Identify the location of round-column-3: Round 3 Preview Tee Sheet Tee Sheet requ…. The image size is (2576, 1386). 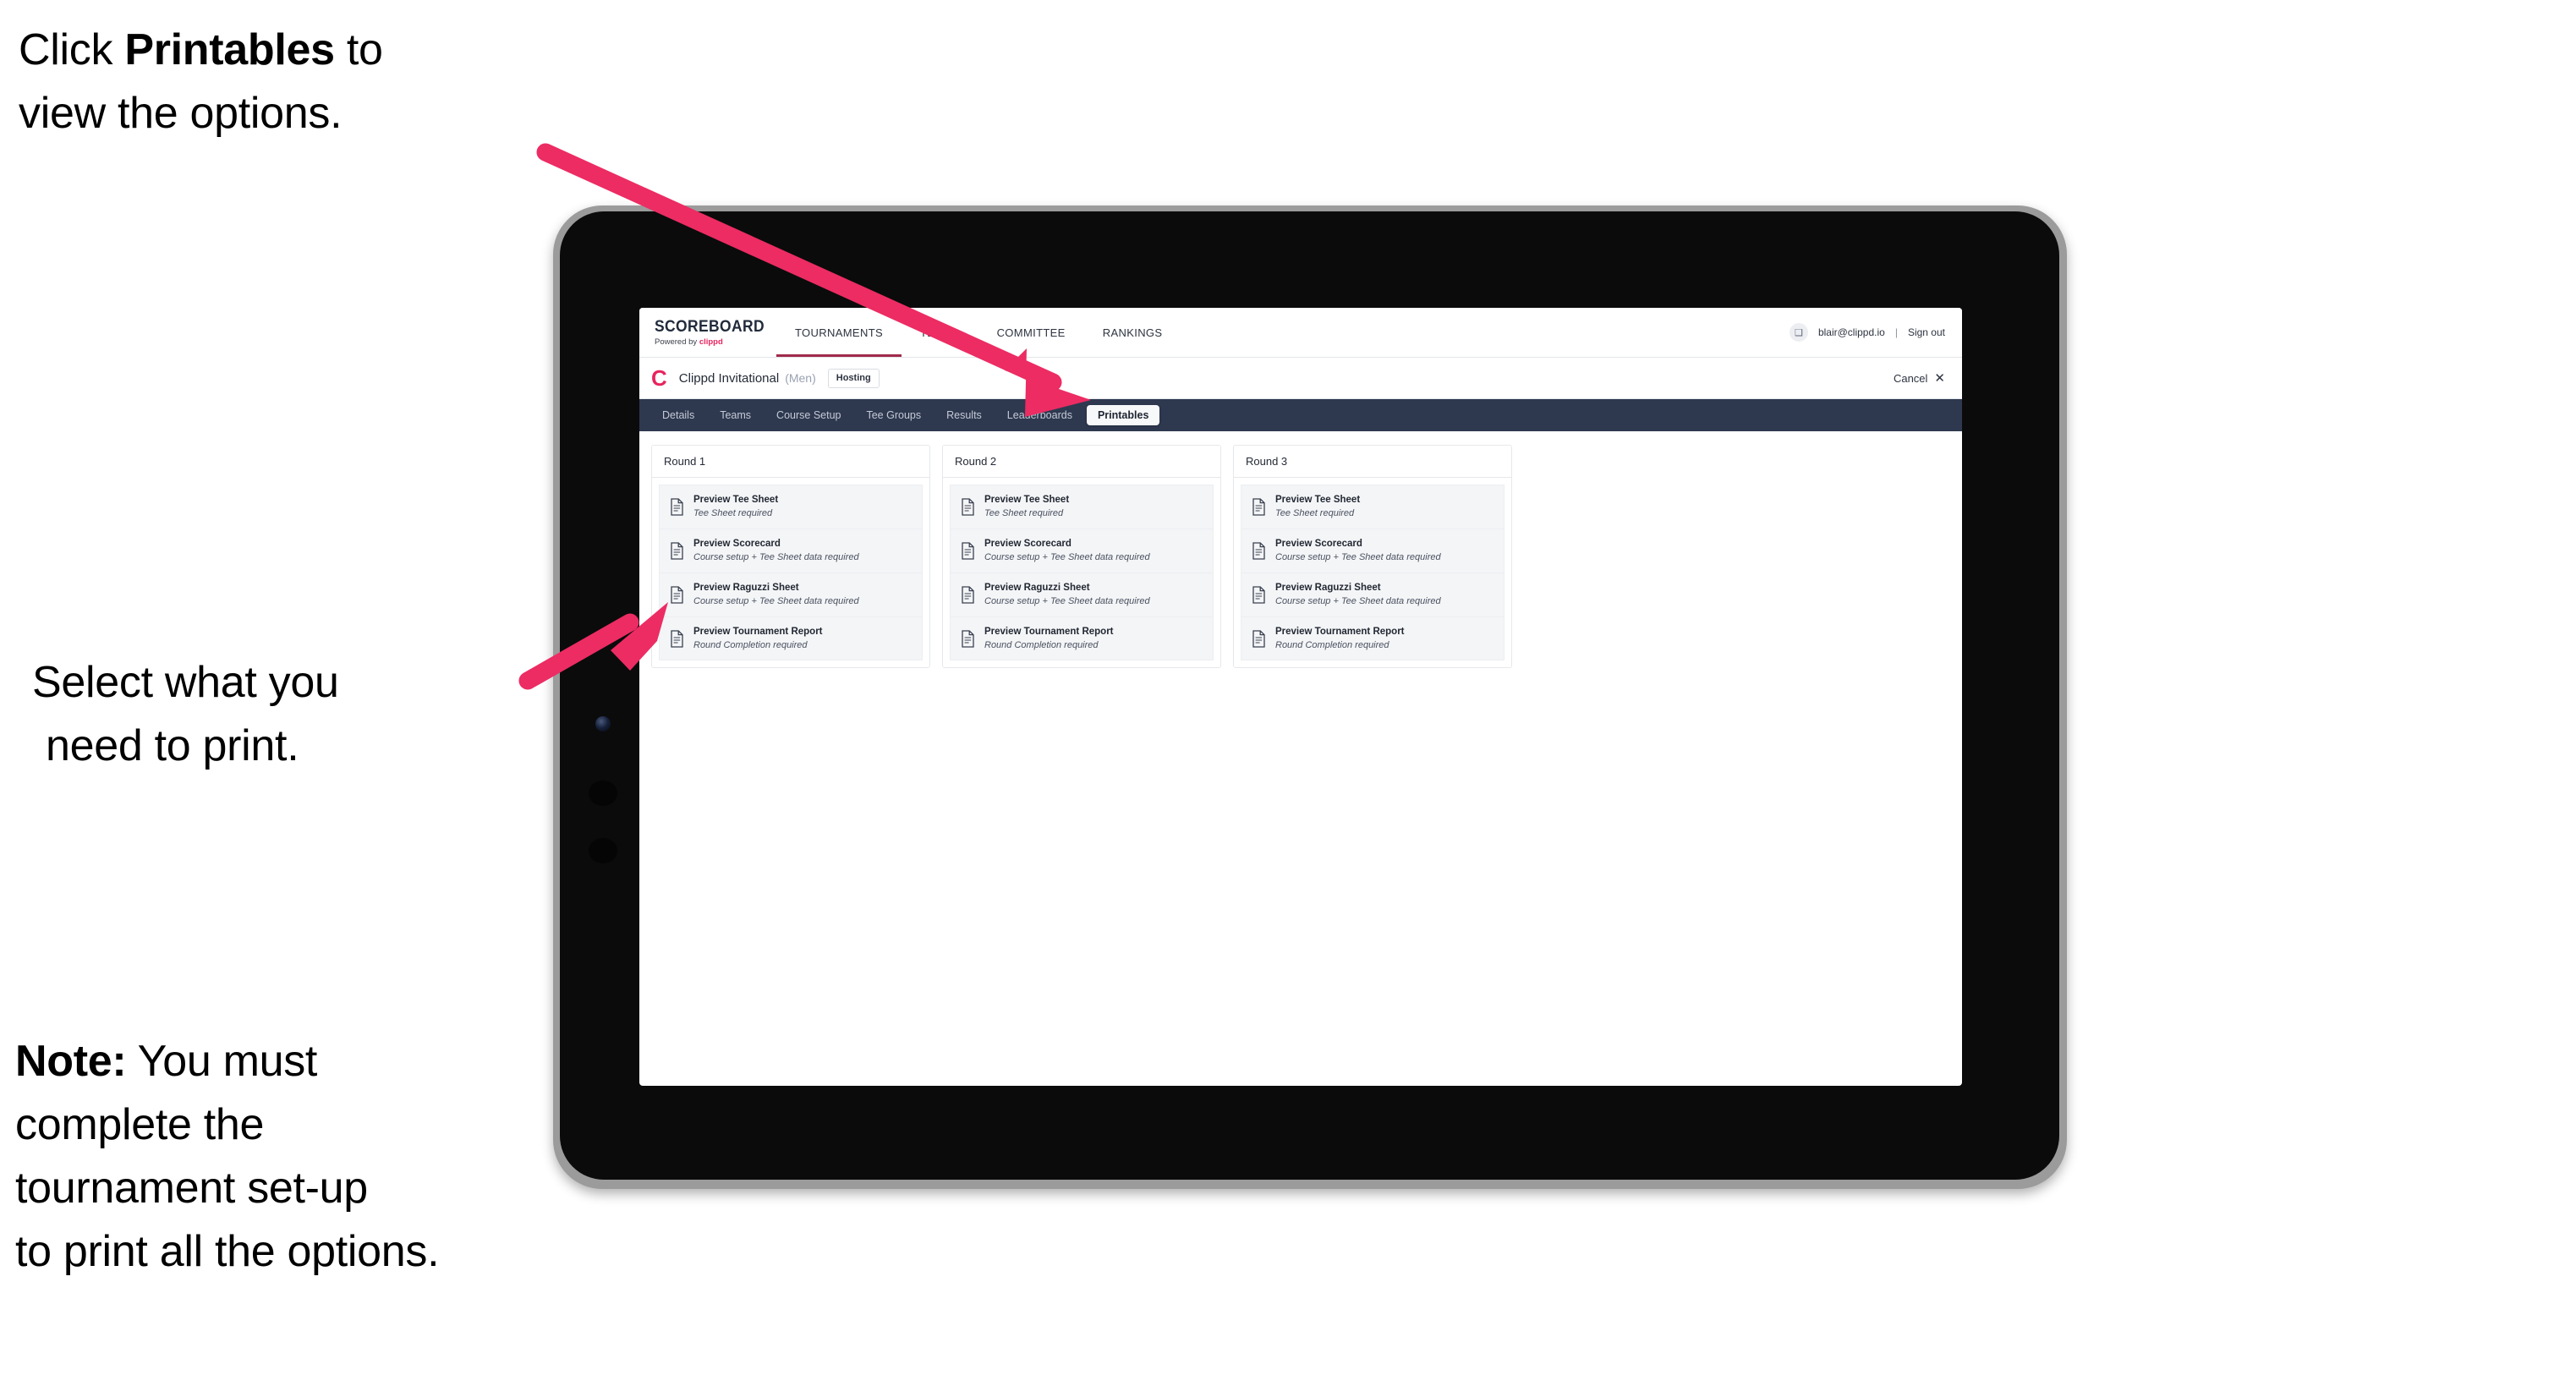
(1372, 557).